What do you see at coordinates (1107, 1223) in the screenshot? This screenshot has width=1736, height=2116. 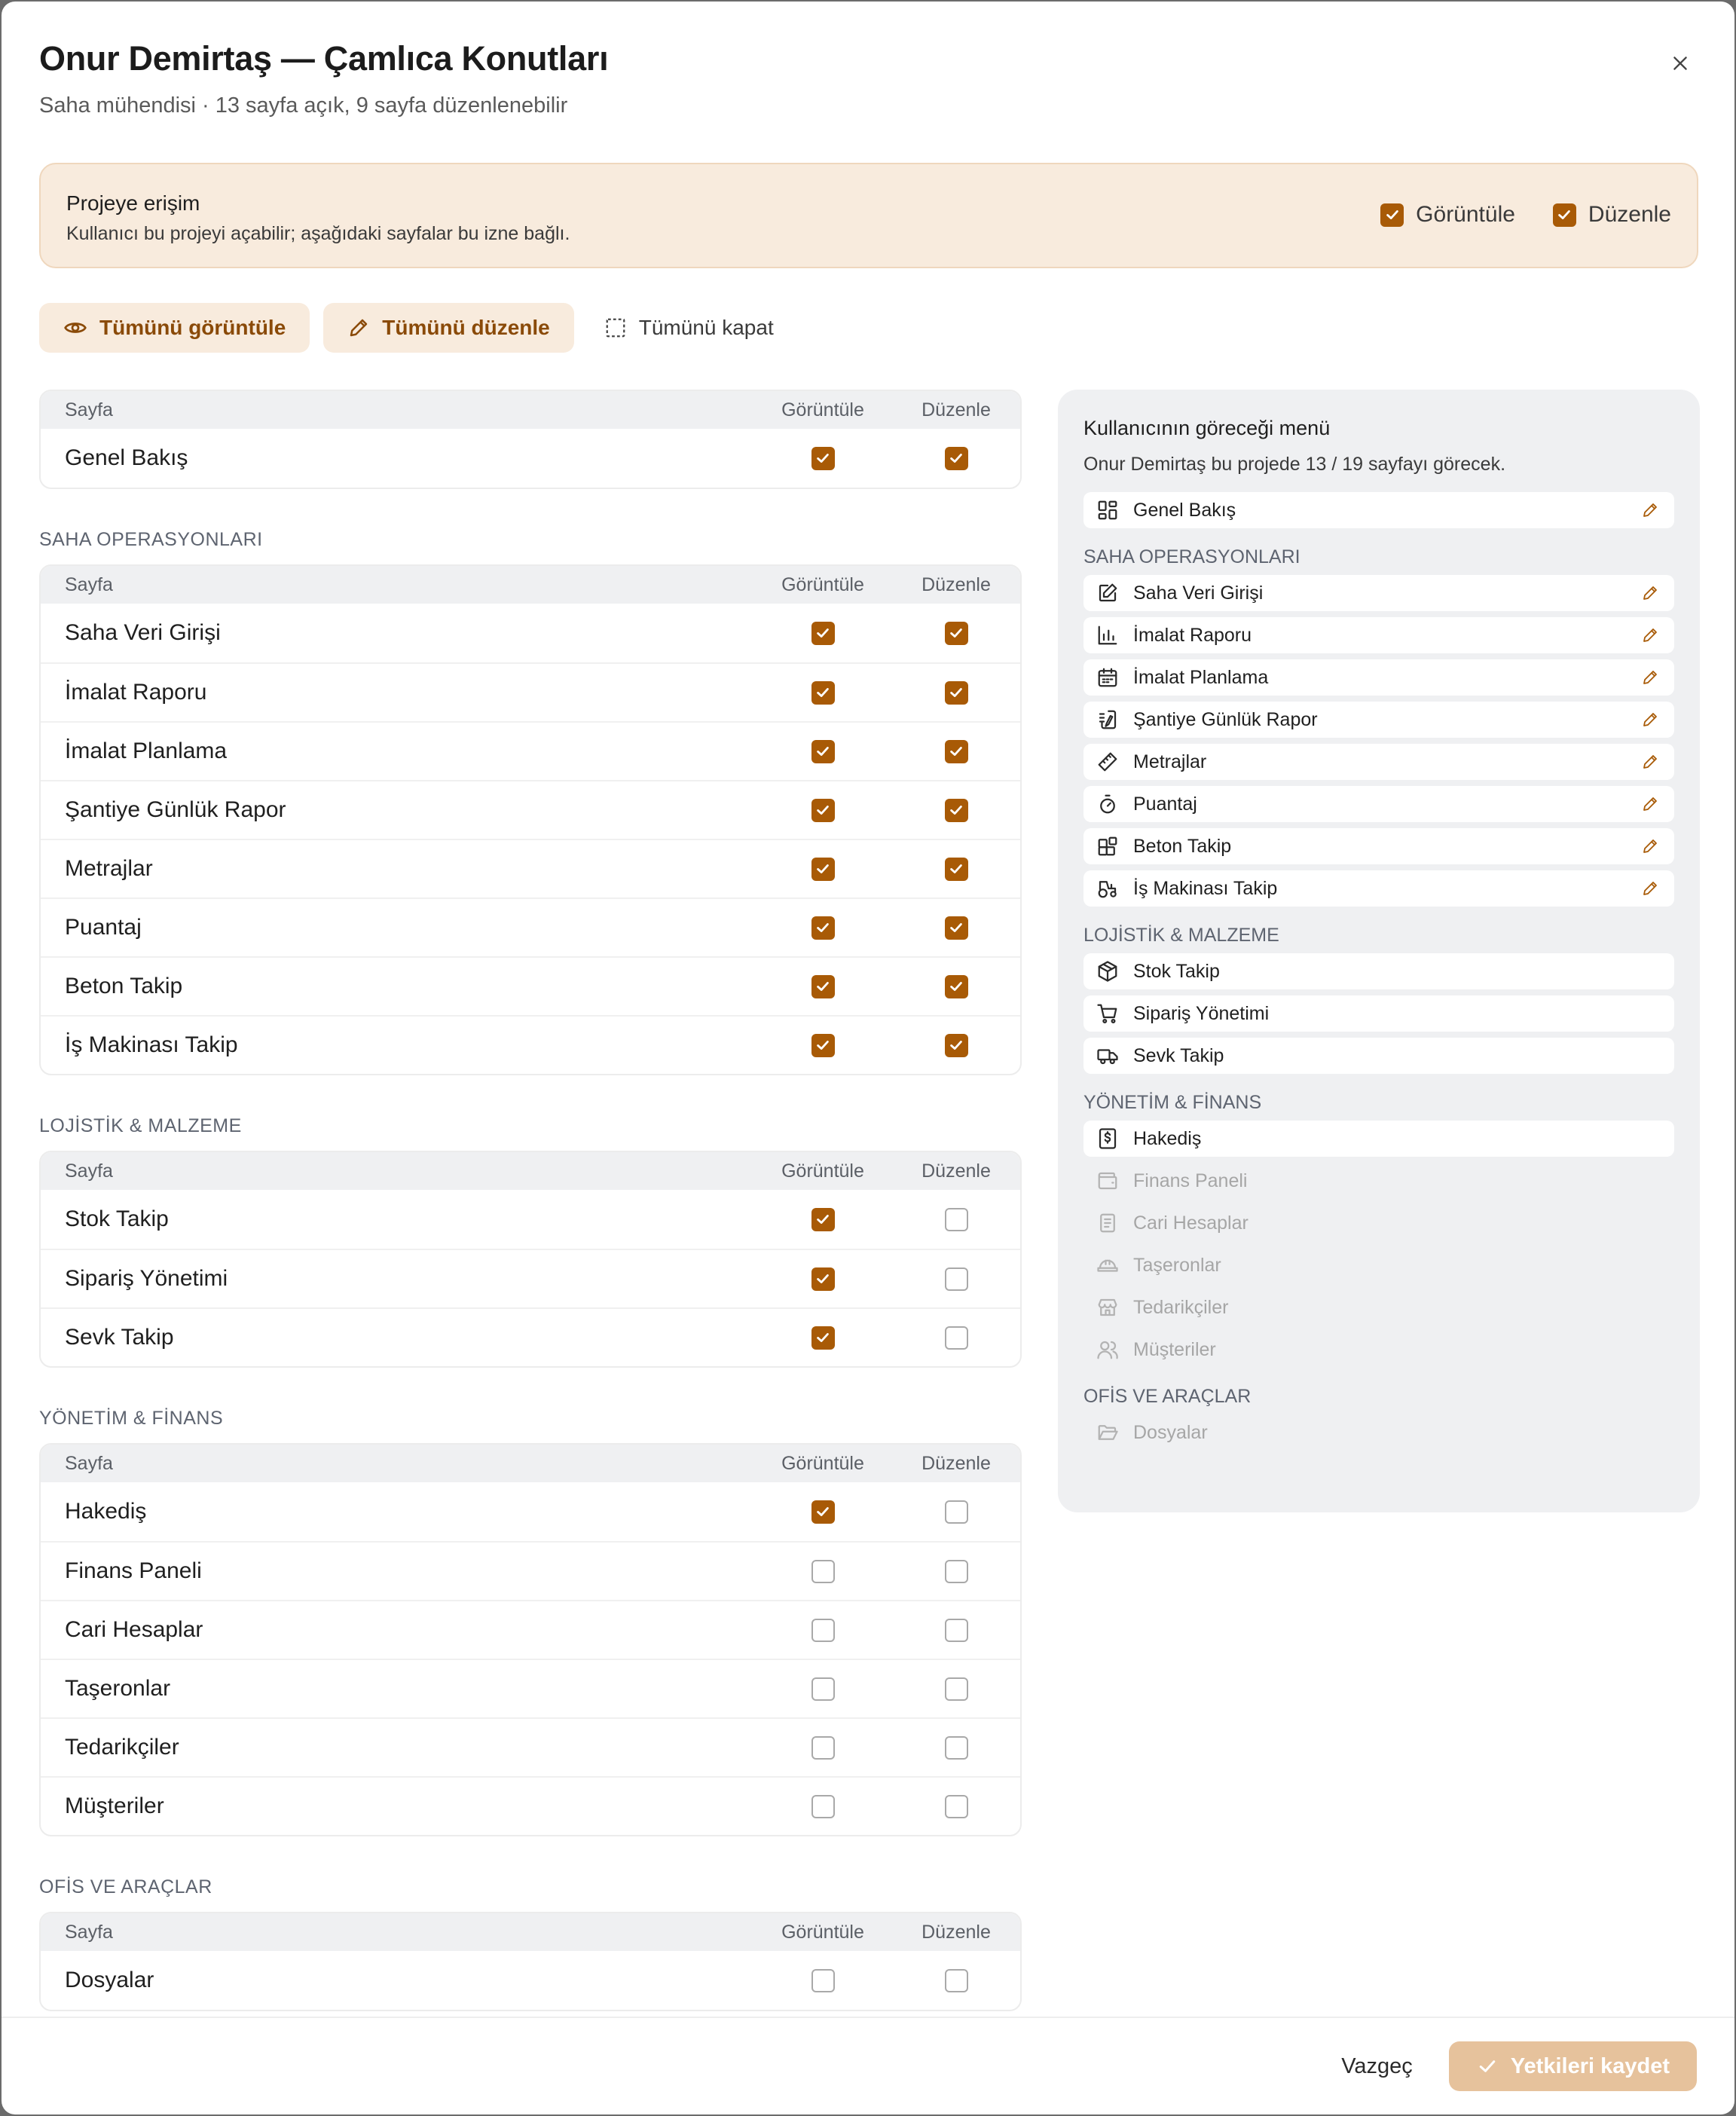 I see `document-icon` at bounding box center [1107, 1223].